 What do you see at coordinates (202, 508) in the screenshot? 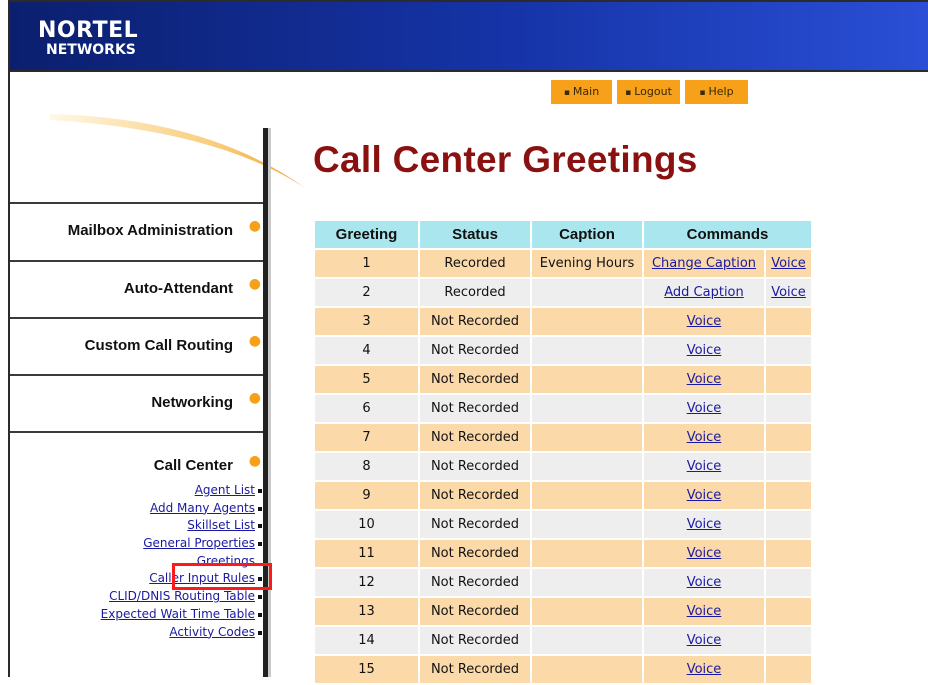
I see `add-many-agents-link: Add Many Agents` at bounding box center [202, 508].